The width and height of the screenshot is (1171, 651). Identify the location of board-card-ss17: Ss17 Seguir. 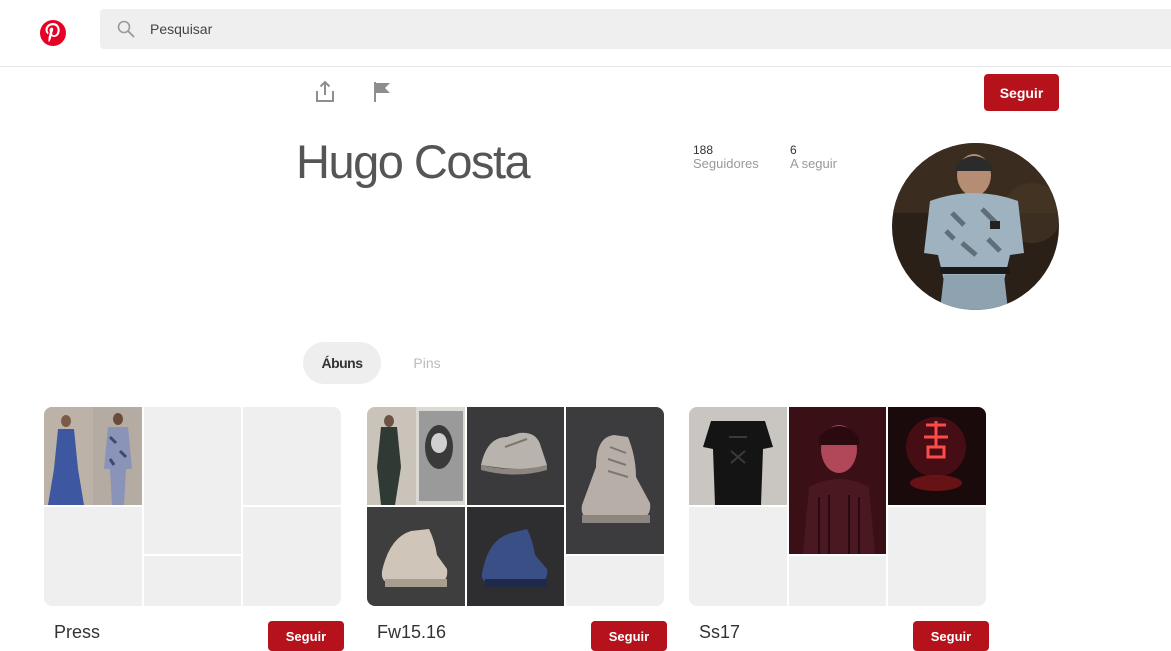
(839, 529).